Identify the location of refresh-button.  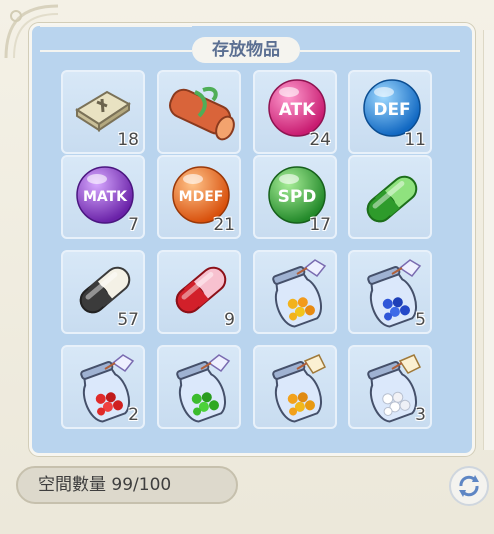
(469, 486).